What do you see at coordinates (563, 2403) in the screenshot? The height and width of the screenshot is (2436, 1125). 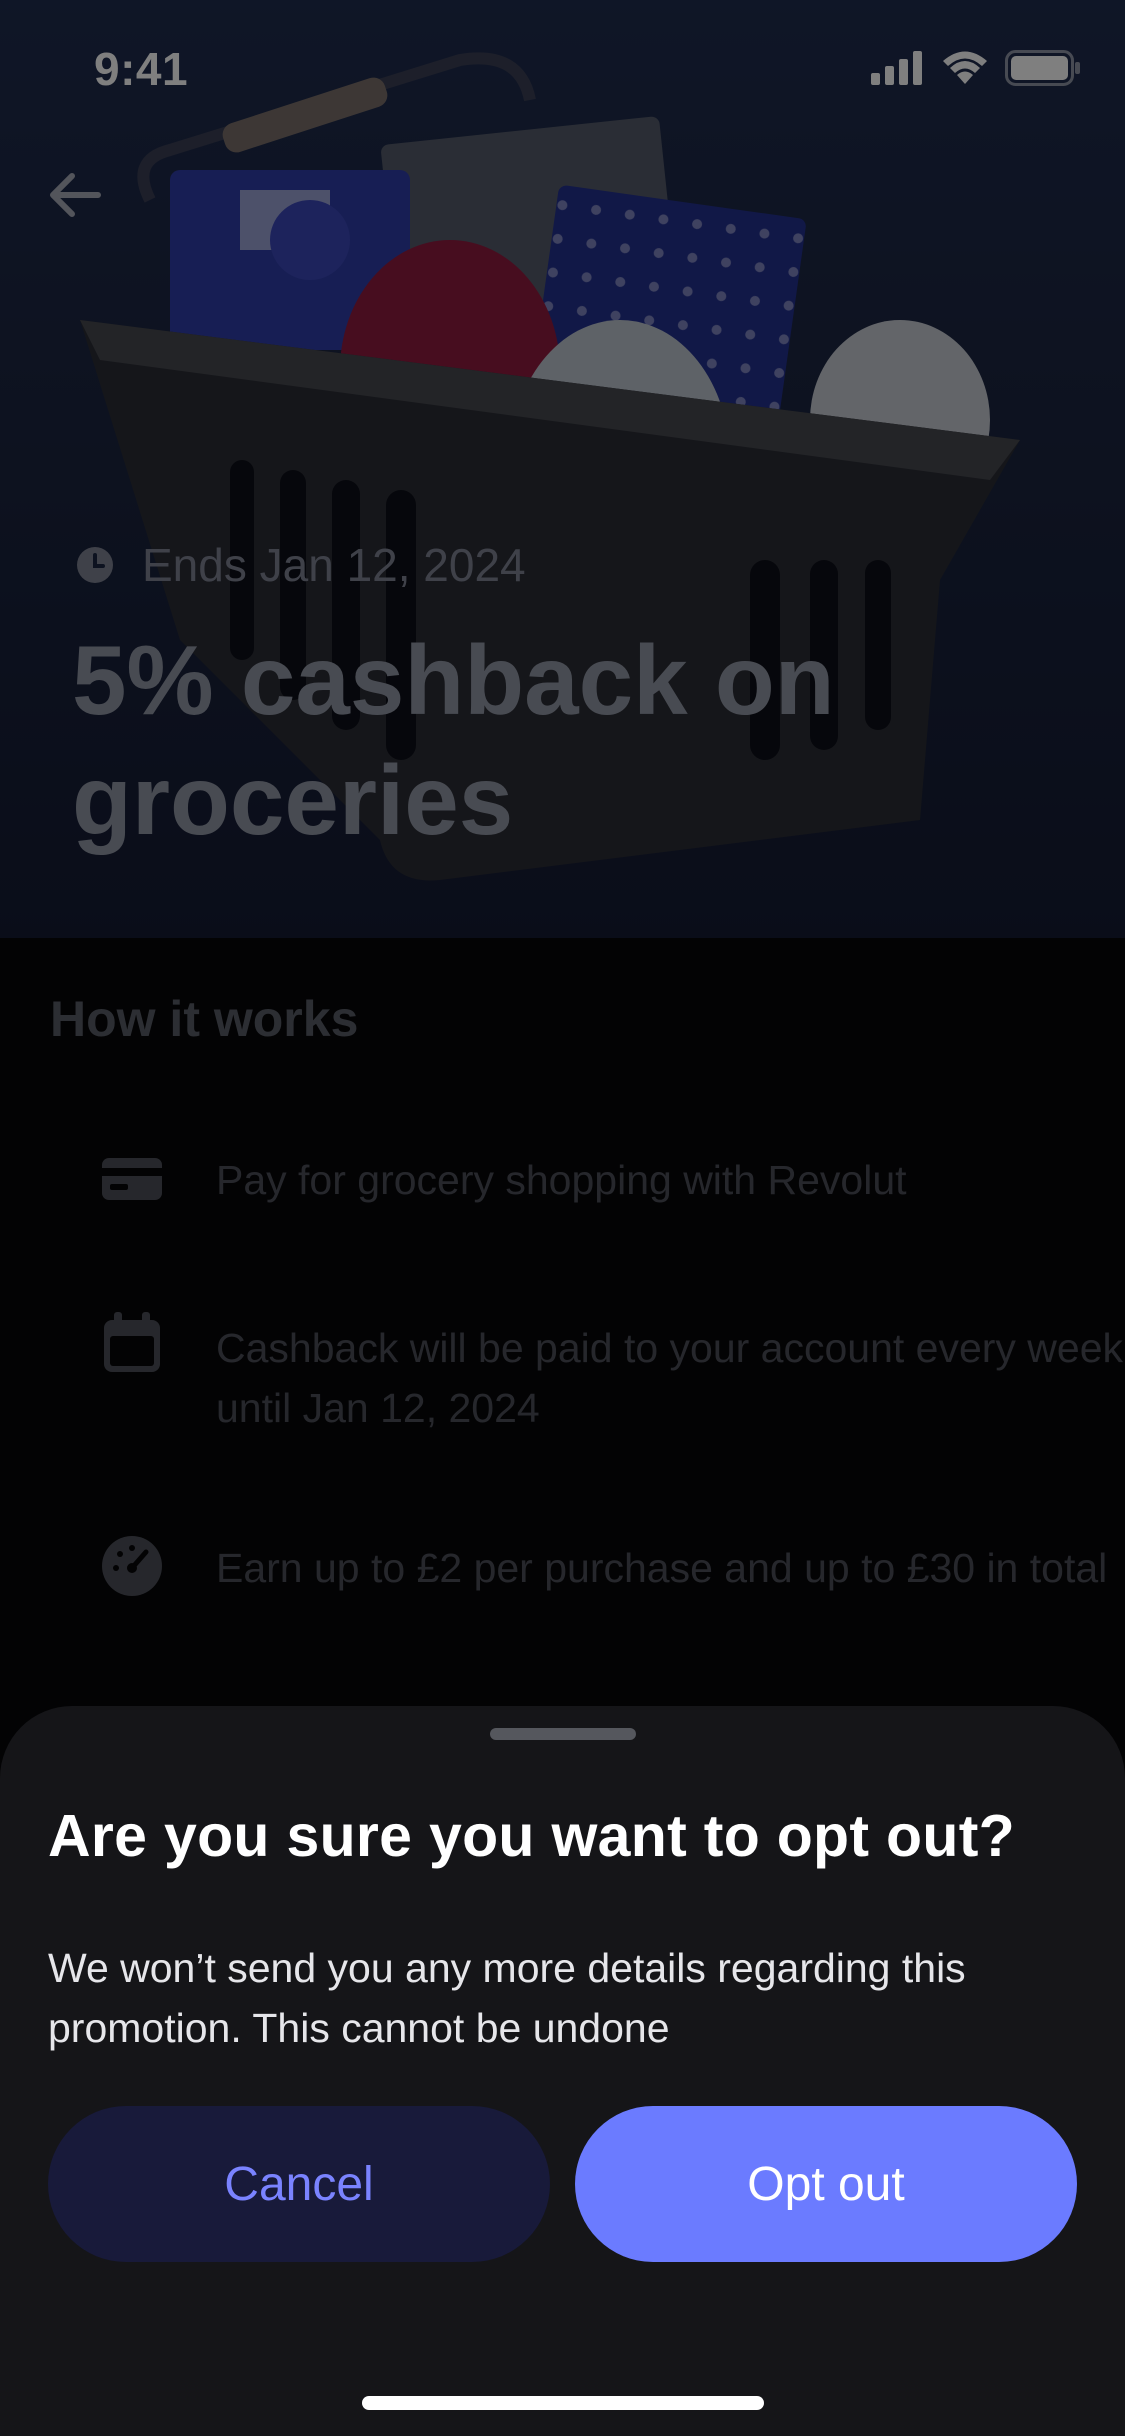 I see `home-indicator` at bounding box center [563, 2403].